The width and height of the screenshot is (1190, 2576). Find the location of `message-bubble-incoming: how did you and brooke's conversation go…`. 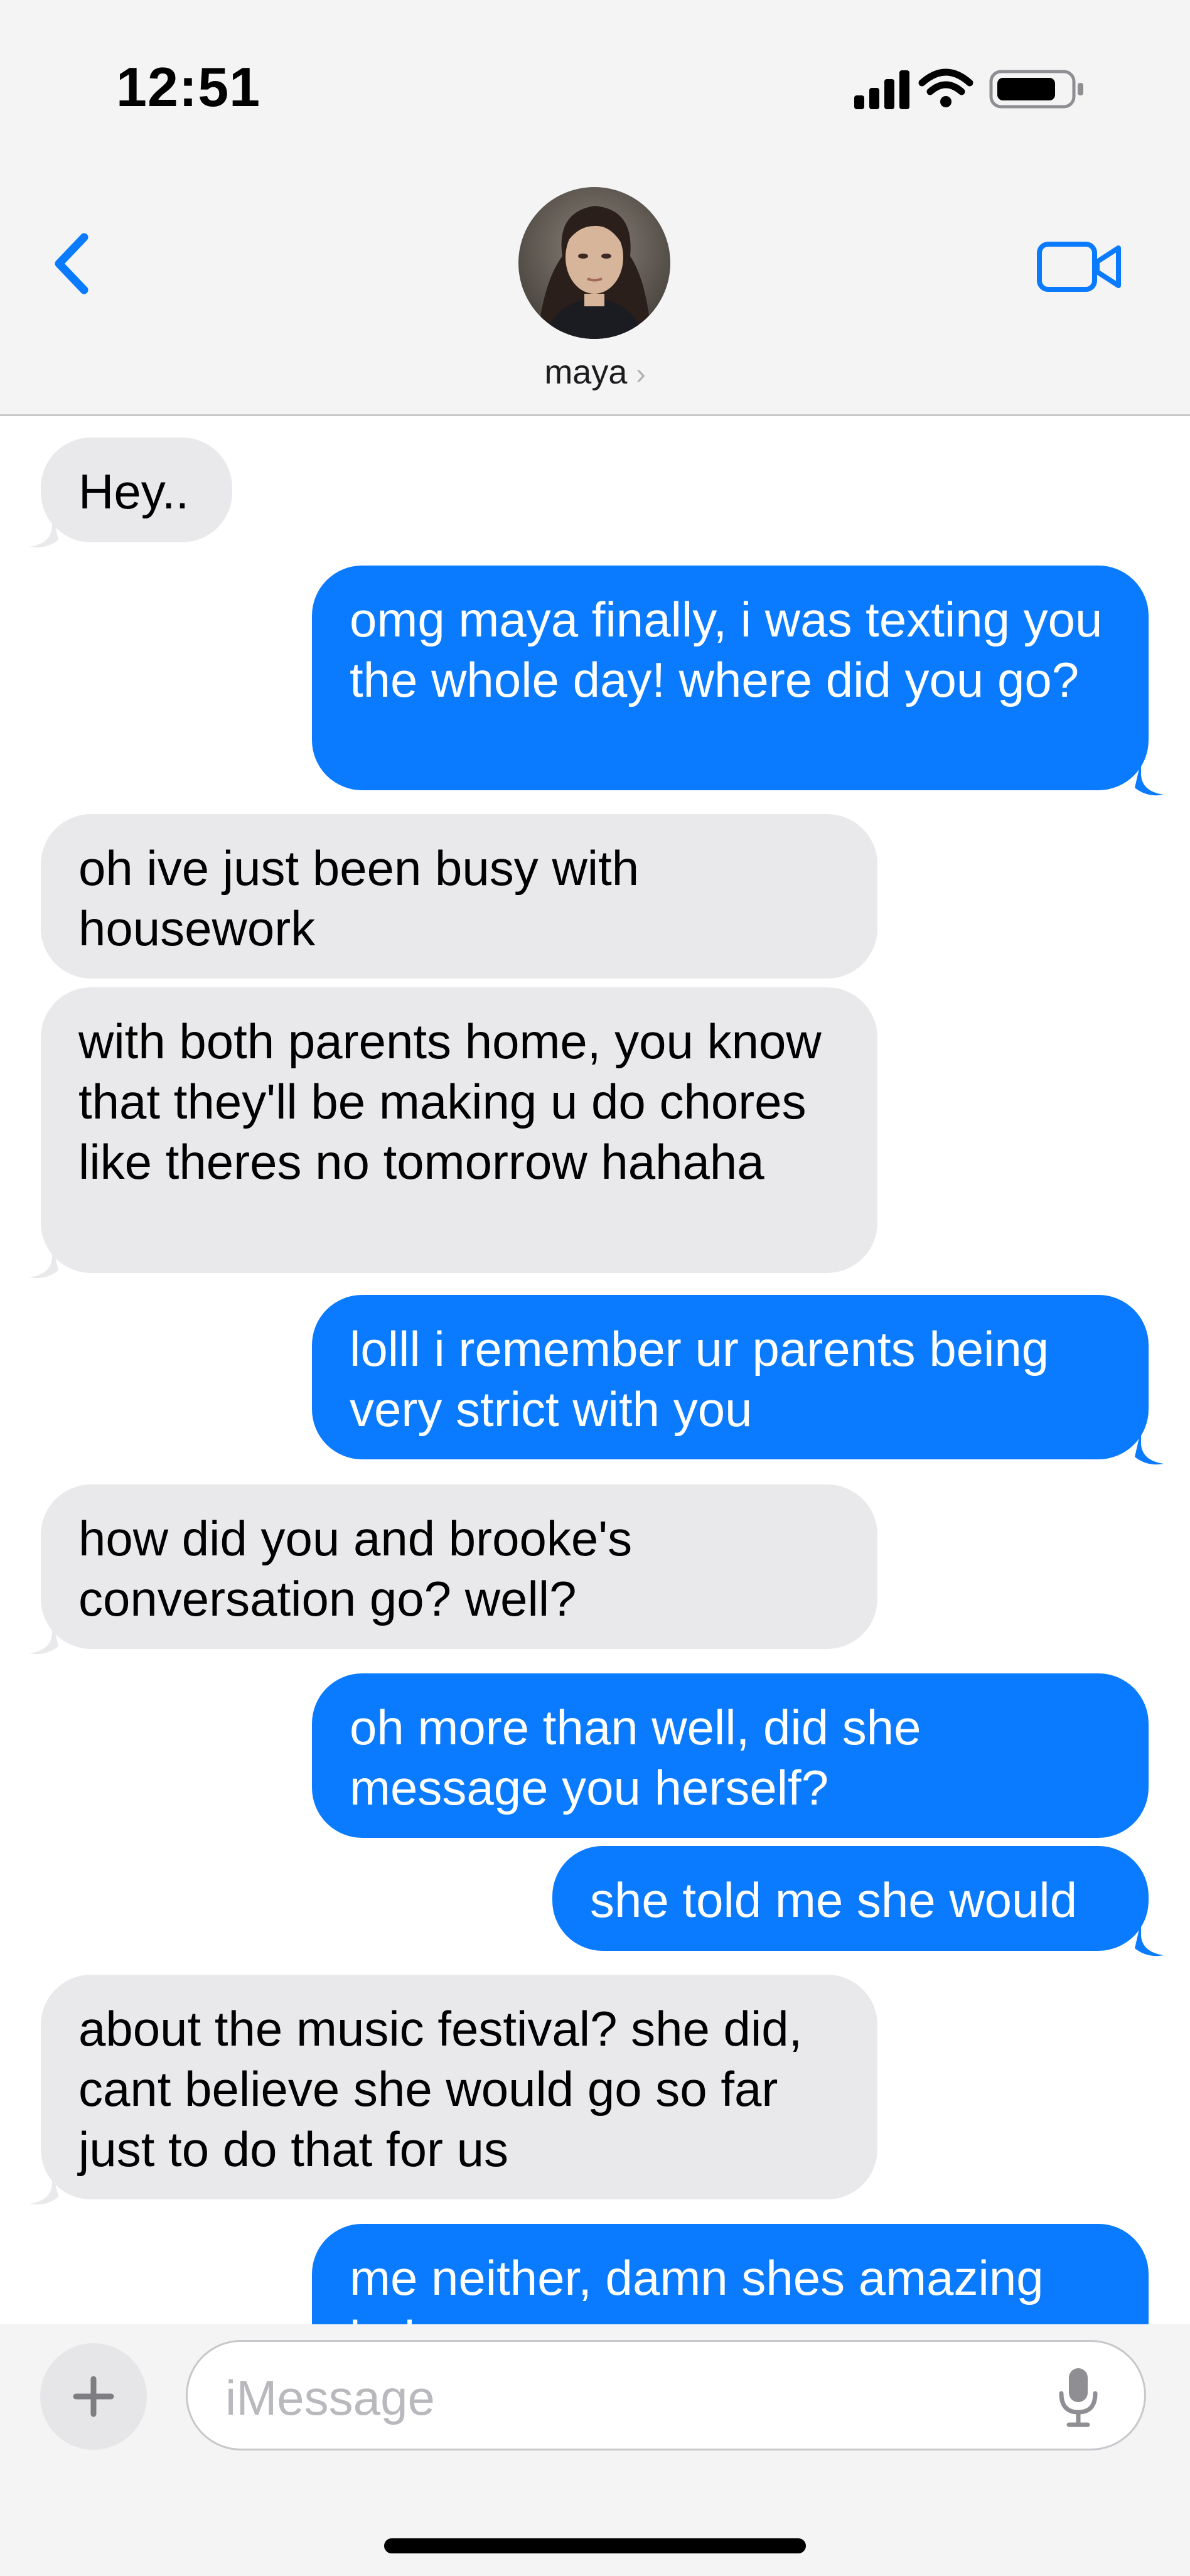

message-bubble-incoming: how did you and brooke's conversation go… is located at coordinates (459, 1566).